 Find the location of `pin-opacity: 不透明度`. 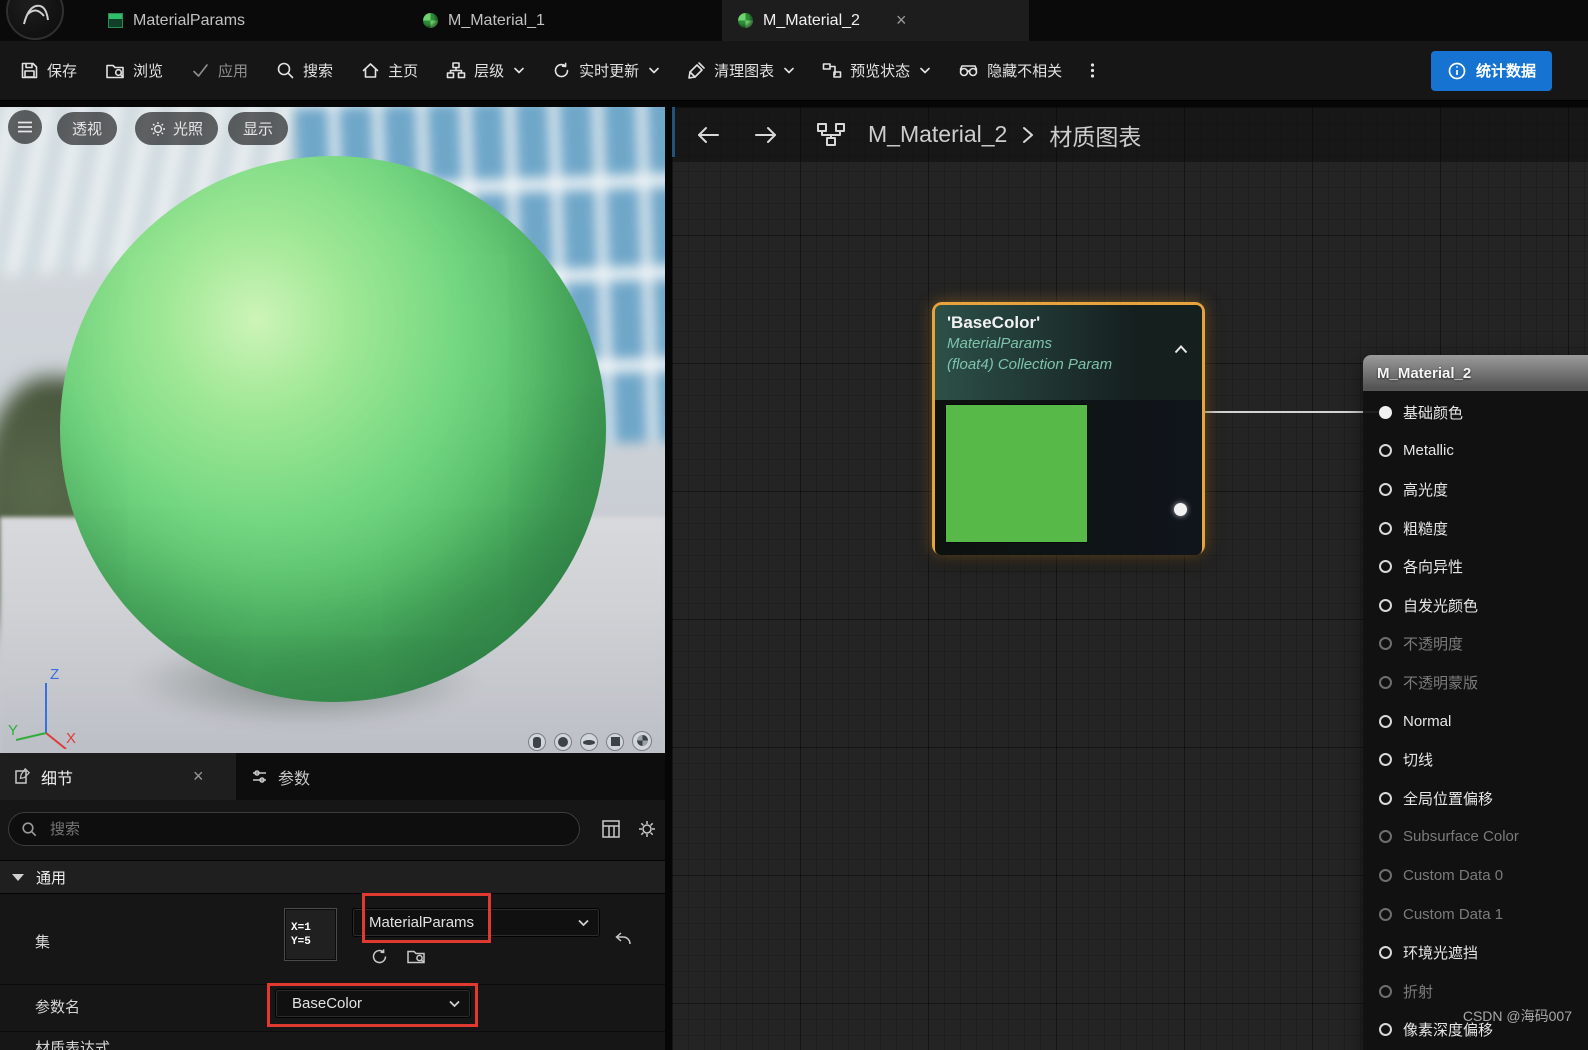

pin-opacity: 不透明度 is located at coordinates (1475, 644).